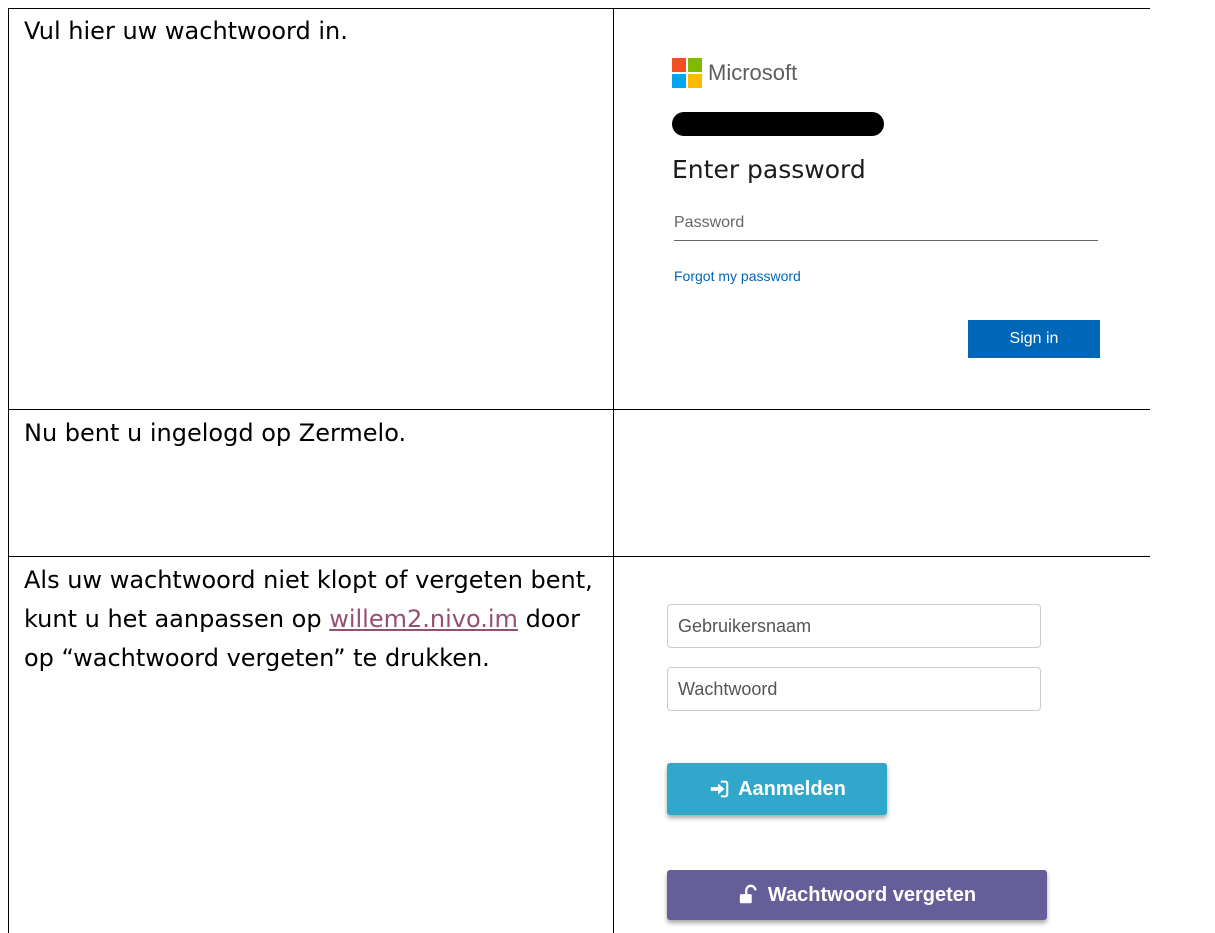 Image resolution: width=1215 pixels, height=933 pixels. Describe the element at coordinates (748, 894) in the screenshot. I see `unlock-icon` at that location.